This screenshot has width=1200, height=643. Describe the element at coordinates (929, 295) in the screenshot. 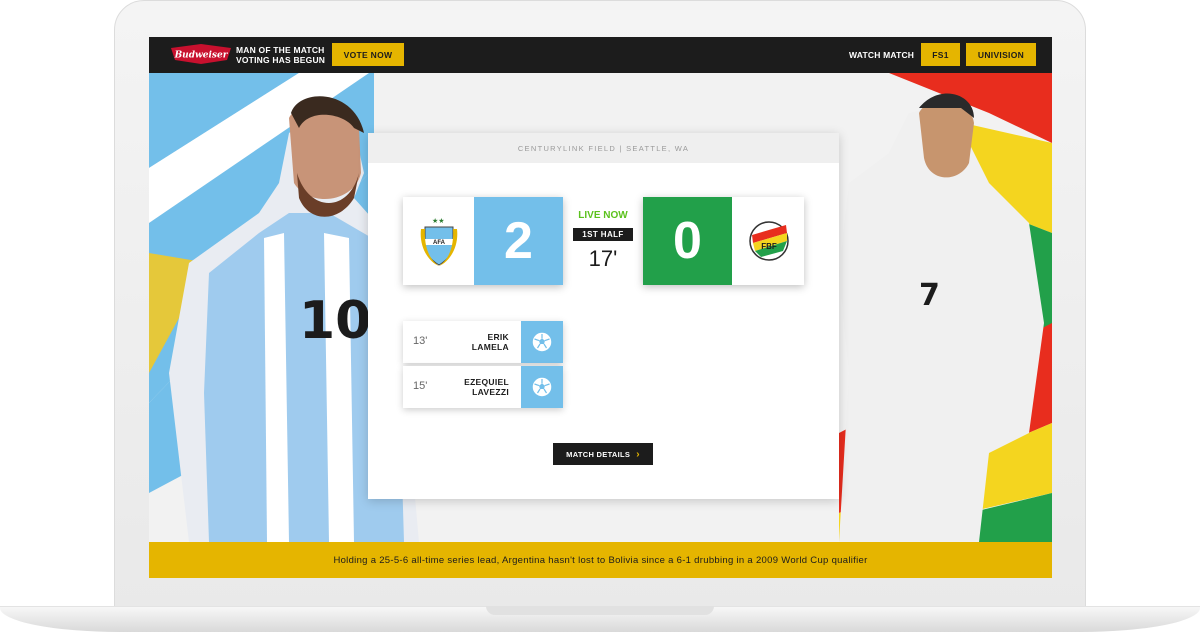

I see `svg-text: 7` at that location.